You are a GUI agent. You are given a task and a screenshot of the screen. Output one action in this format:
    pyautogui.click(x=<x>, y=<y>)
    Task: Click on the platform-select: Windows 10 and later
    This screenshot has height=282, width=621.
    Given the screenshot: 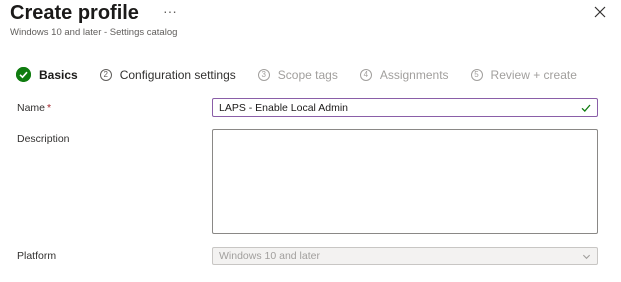 What is the action you would take?
    pyautogui.click(x=405, y=256)
    